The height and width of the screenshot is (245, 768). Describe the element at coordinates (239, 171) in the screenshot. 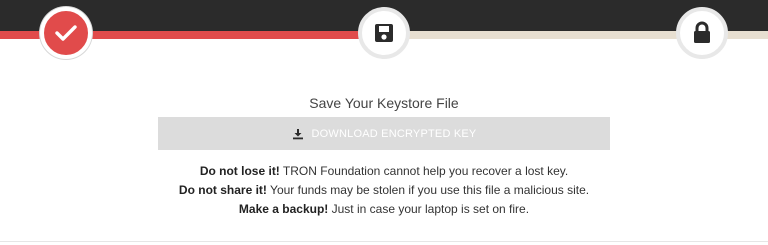

I see `note-emphasis: Do not lose it!` at that location.